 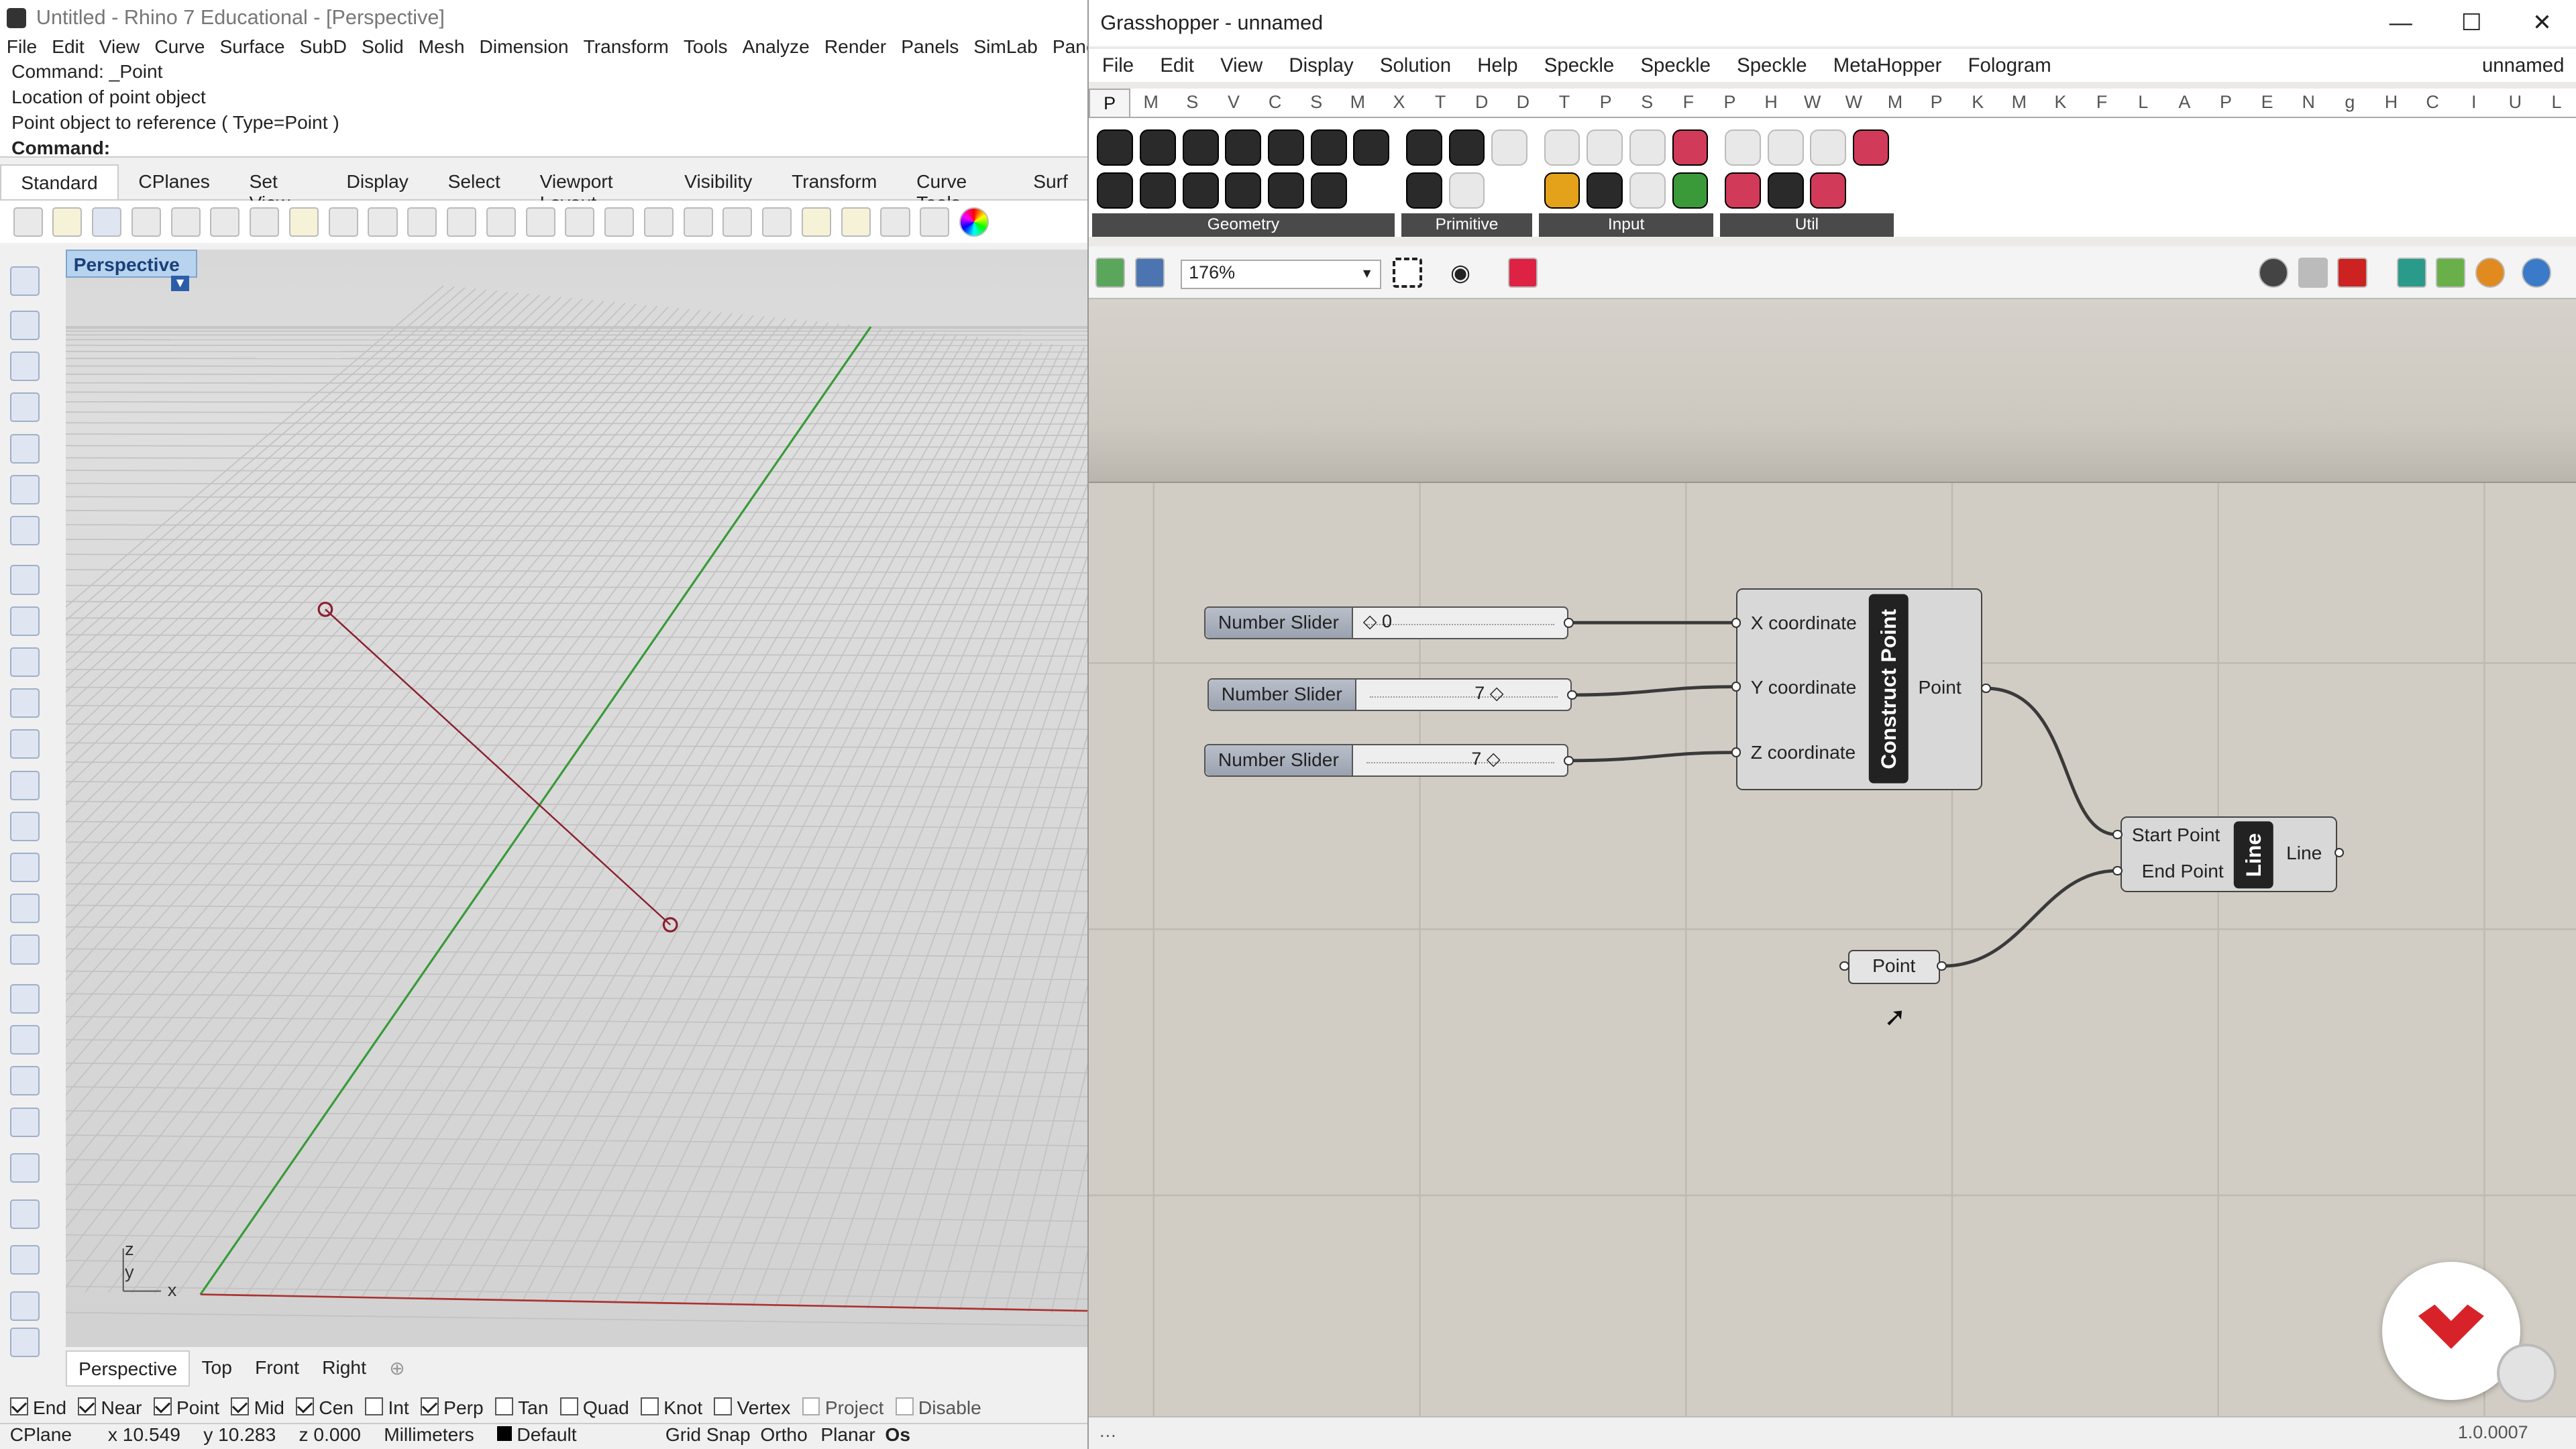 What do you see at coordinates (895, 222) in the screenshot?
I see `lock-icon` at bounding box center [895, 222].